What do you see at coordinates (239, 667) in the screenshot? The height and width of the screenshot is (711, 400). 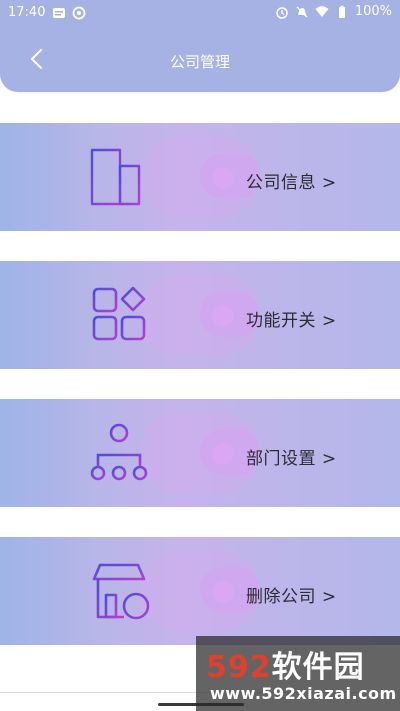 I see `watermark-brand-number: 592` at bounding box center [239, 667].